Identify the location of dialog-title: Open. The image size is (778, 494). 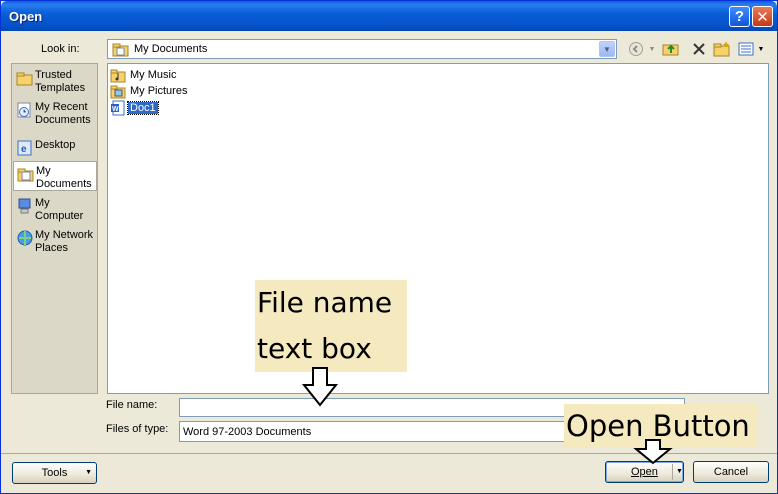
(26, 16).